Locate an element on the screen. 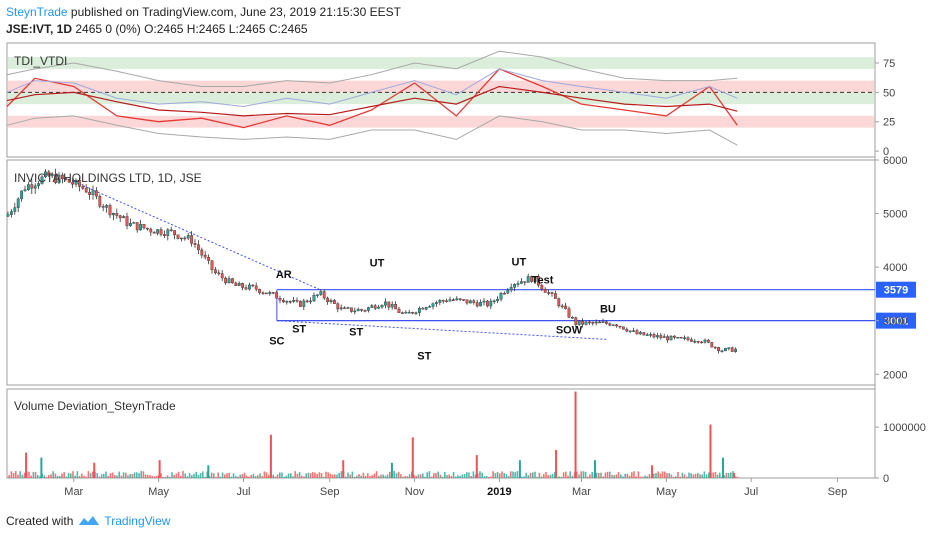 This screenshot has height=540, width=939. price-axis-label: 5000 is located at coordinates (895, 215).